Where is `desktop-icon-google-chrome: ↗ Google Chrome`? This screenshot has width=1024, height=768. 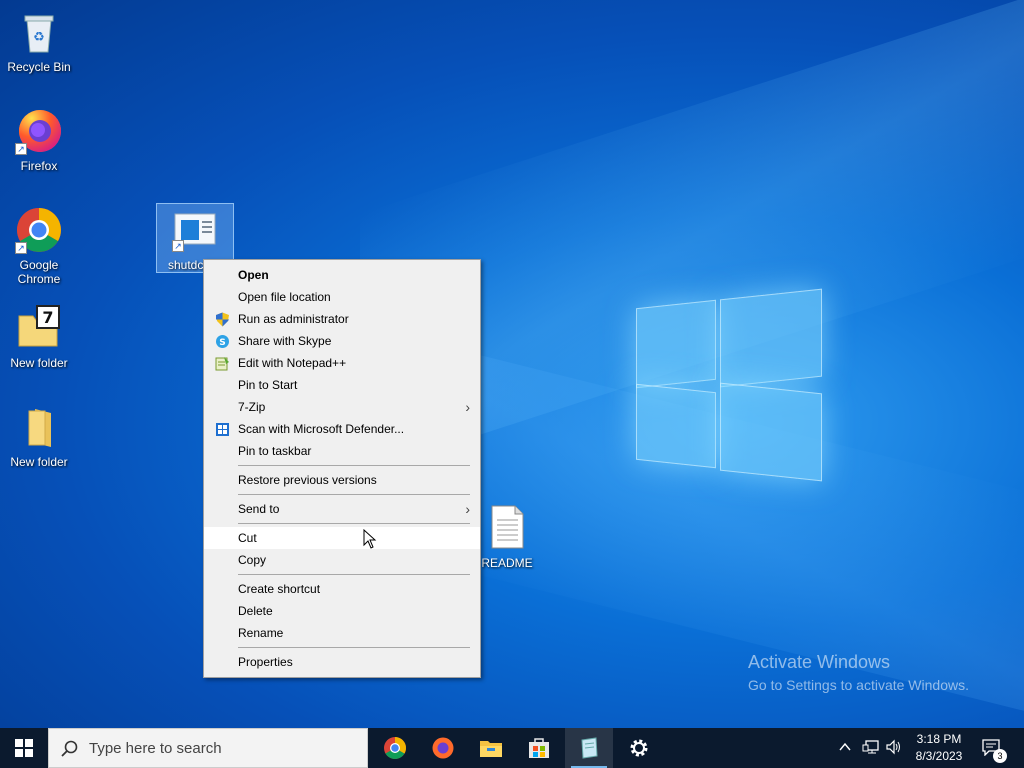
desktop-icon-google-chrome: ↗ Google Chrome is located at coordinates (39, 246).